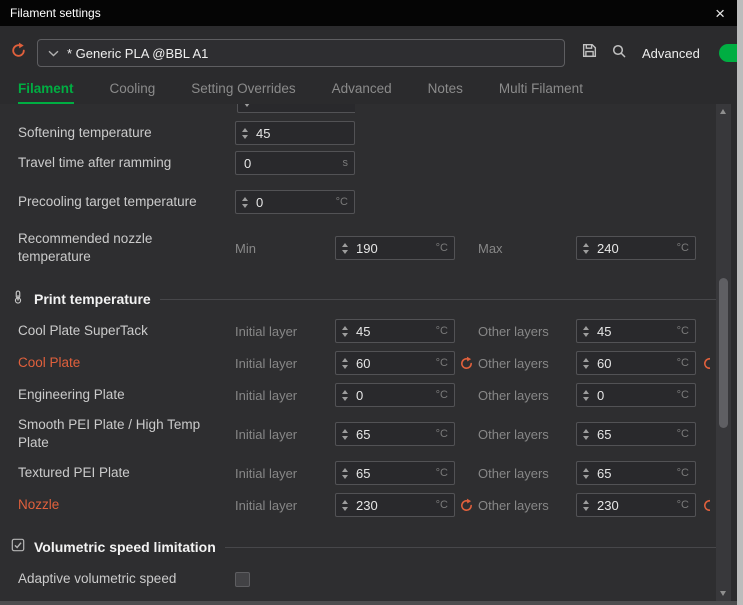 The height and width of the screenshot is (605, 743). I want to click on clipped-input-row, so click(296, 109).